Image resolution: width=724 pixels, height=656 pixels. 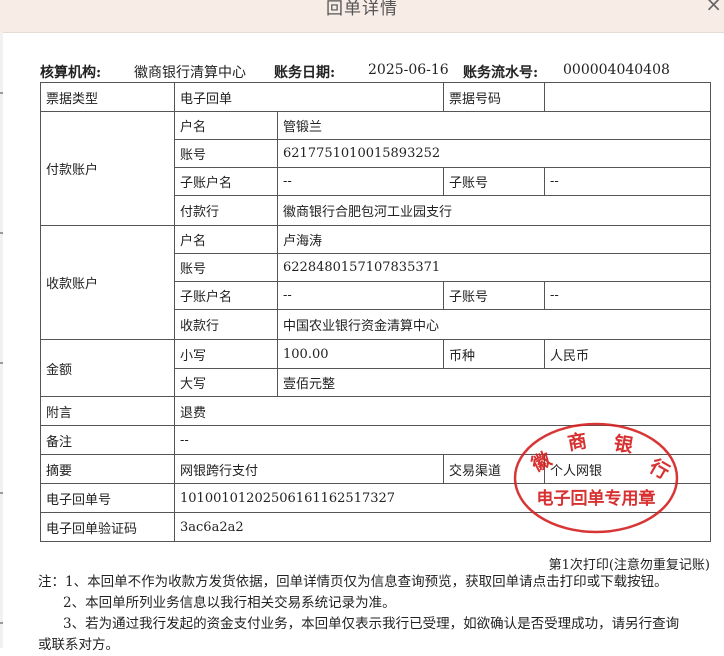 I want to click on payee-sub-no-value: --, so click(x=628, y=295).